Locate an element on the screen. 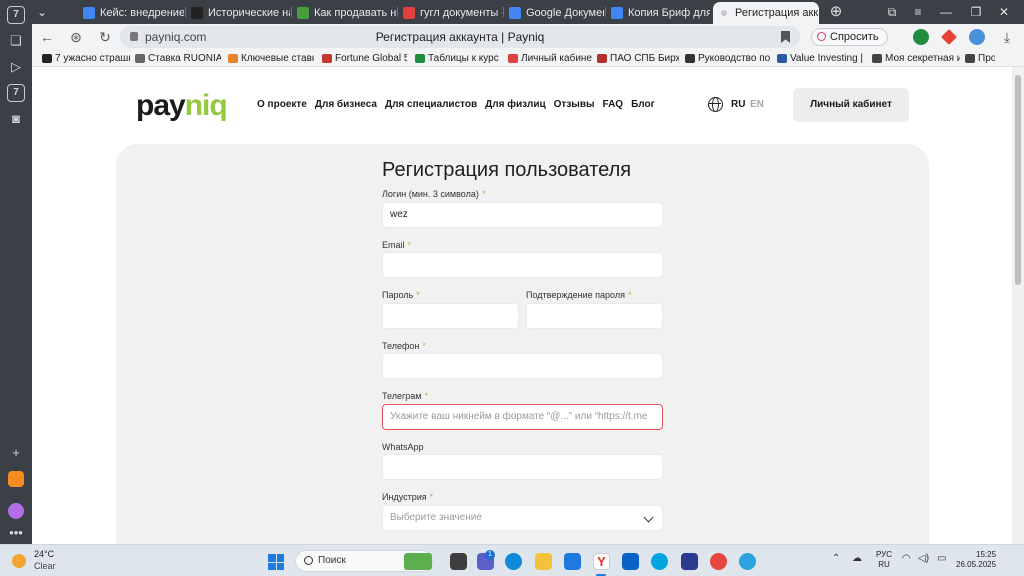  bookmark-item: Про is located at coordinates (980, 58).